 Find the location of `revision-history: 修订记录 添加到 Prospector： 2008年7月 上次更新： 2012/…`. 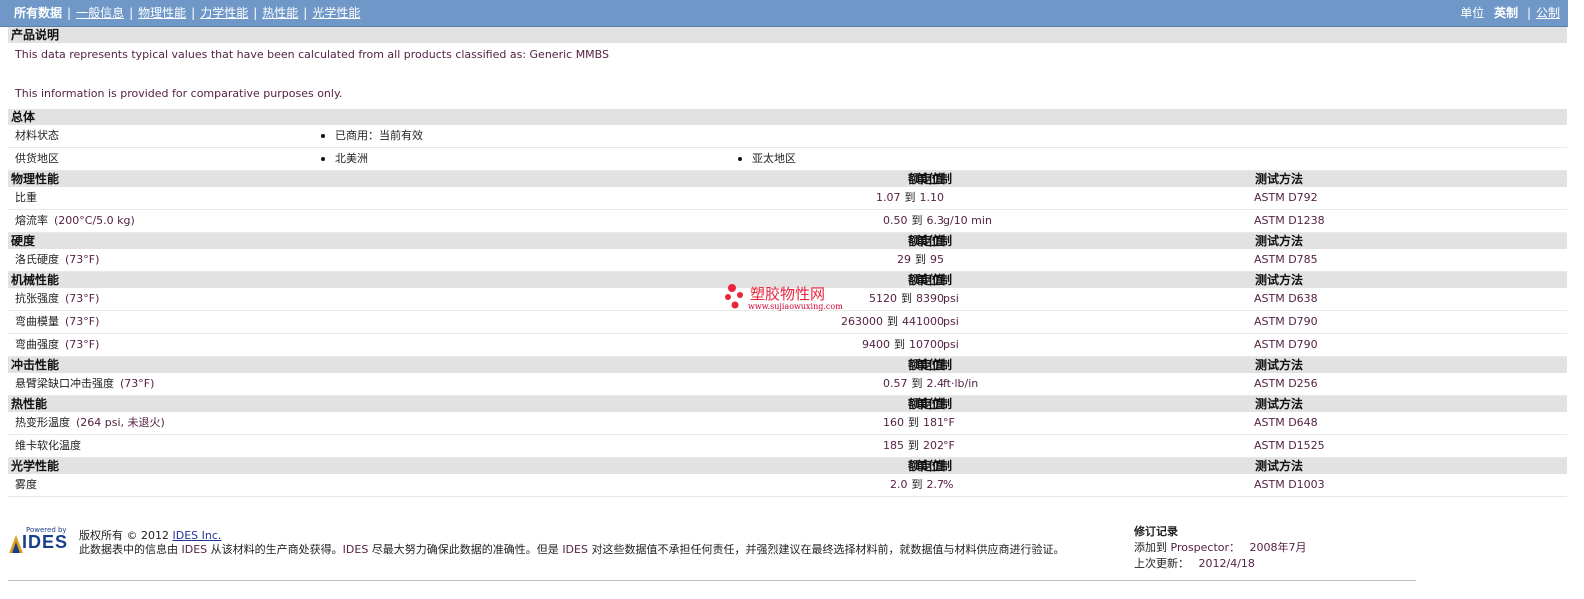

revision-history: 修订记录 添加到 Prospector： 2008年7月 上次更新： 2012/… is located at coordinates (1220, 548).